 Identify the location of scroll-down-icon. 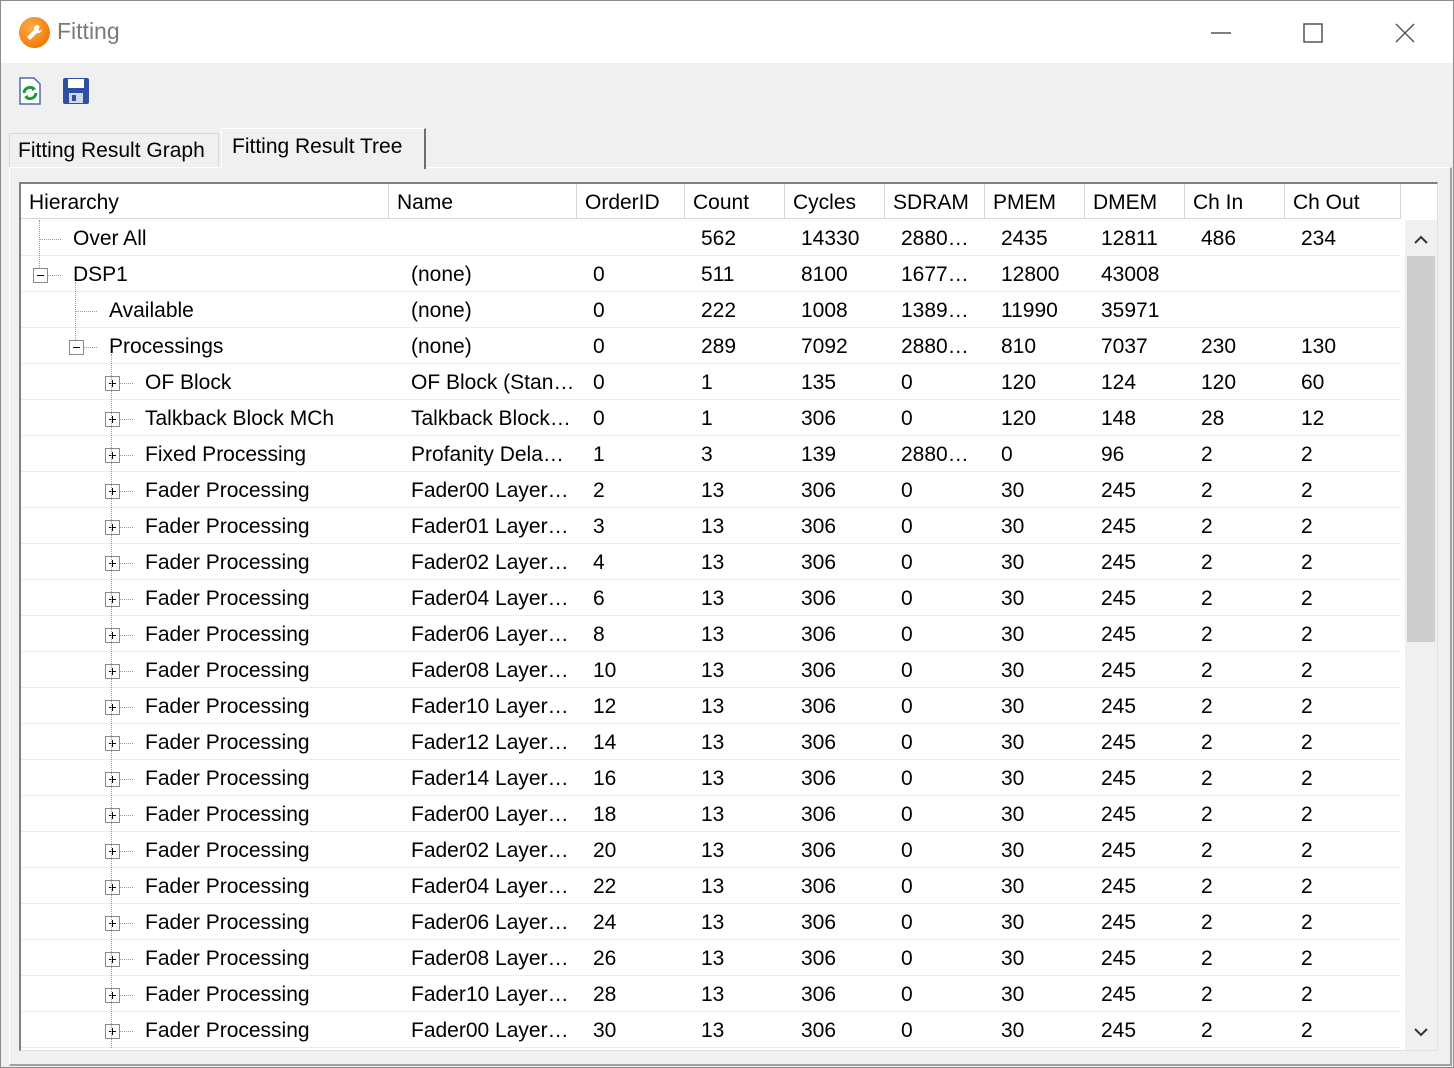
(1421, 1032).